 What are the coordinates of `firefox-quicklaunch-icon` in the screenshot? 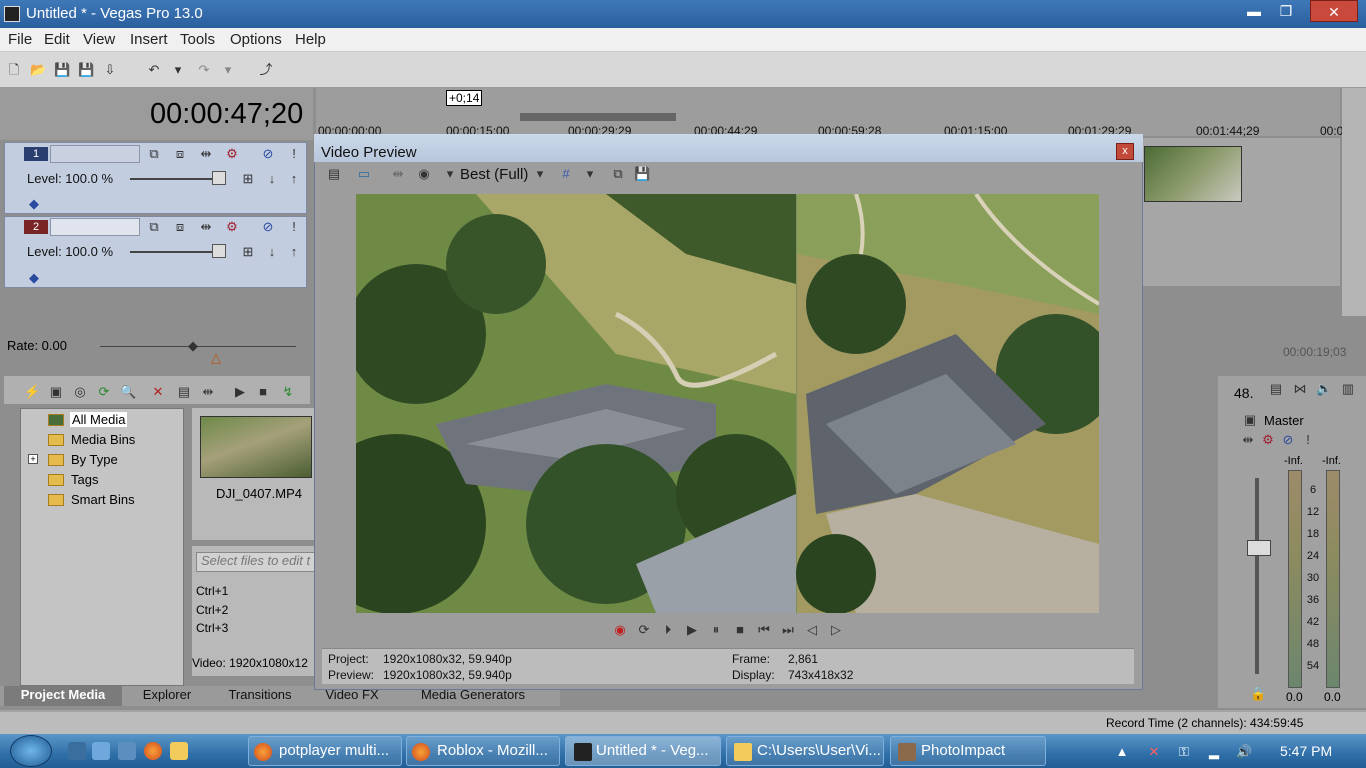 It's located at (153, 751).